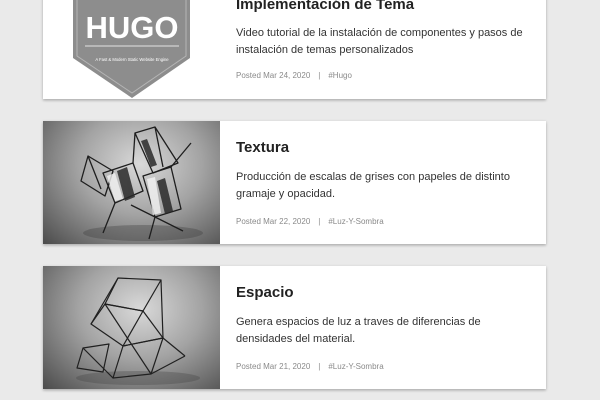  What do you see at coordinates (325, 6) in the screenshot?
I see `post-title: Implementación de Tema` at bounding box center [325, 6].